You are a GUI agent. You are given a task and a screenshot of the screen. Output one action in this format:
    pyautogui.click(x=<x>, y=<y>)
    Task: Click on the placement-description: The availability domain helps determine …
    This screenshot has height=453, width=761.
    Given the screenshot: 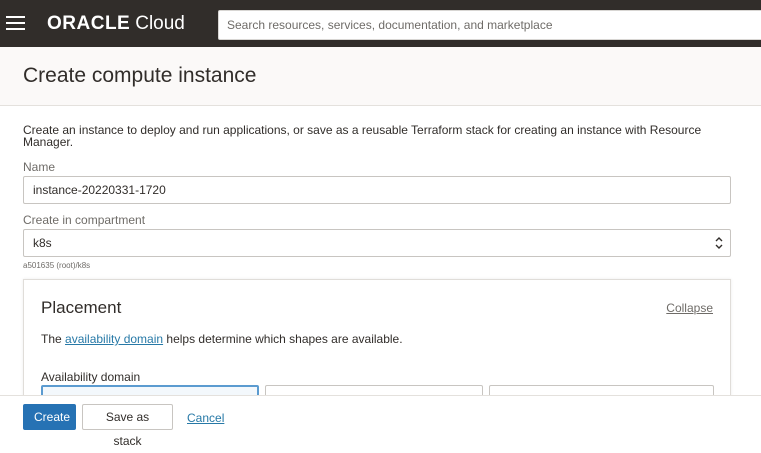 What is the action you would take?
    pyautogui.click(x=222, y=339)
    